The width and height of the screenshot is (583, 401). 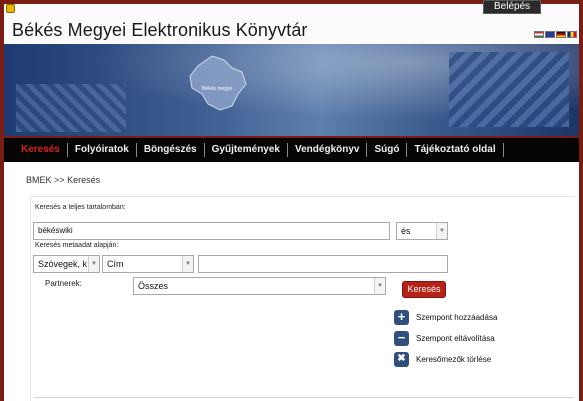 What do you see at coordinates (170, 150) in the screenshot?
I see `nav-item-browse: Böngészés` at bounding box center [170, 150].